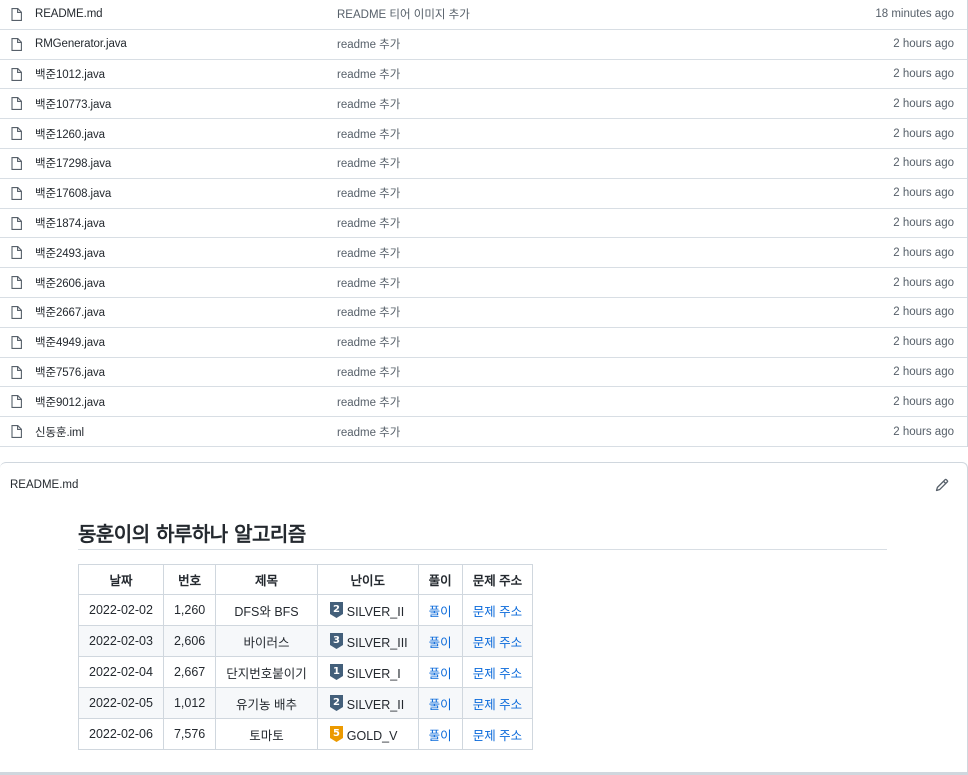 The width and height of the screenshot is (968, 775). What do you see at coordinates (121, 734) in the screenshot?
I see `date-cell: 2022-02-06` at bounding box center [121, 734].